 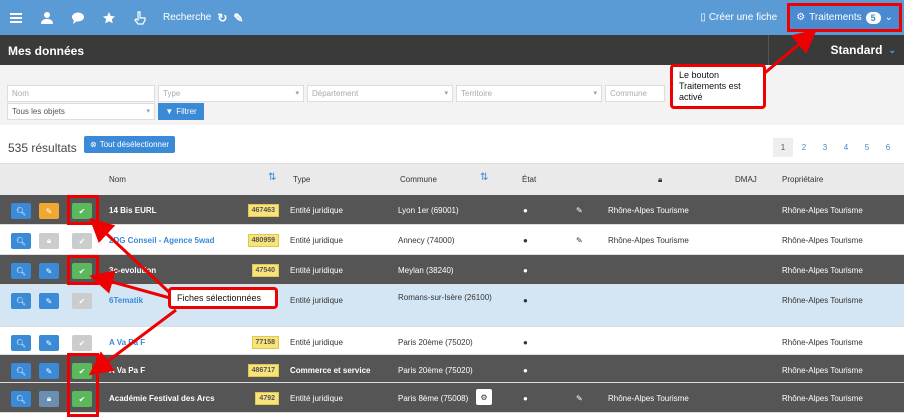 I want to click on record-name: 2DG Conseil - Agence 5wad 480959, so click(x=194, y=240).